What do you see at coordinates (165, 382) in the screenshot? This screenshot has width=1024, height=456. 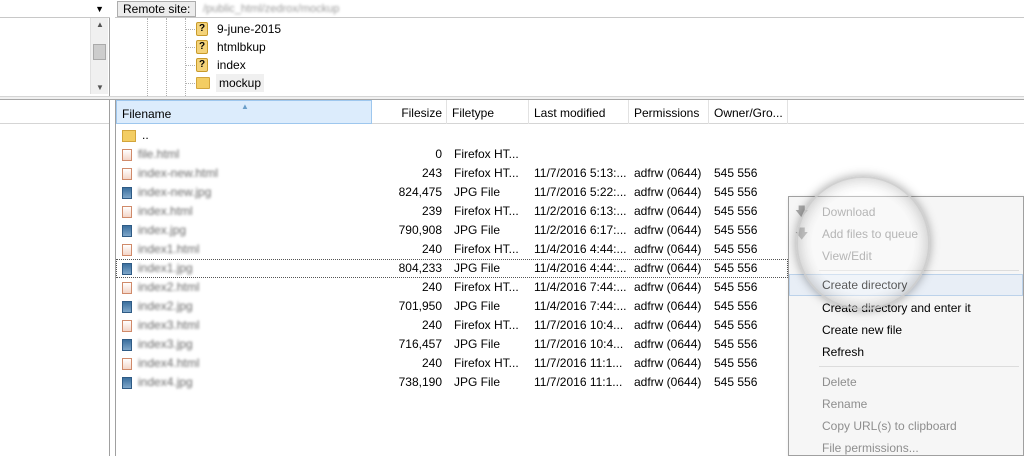 I see `filename-text: index4.jpg` at bounding box center [165, 382].